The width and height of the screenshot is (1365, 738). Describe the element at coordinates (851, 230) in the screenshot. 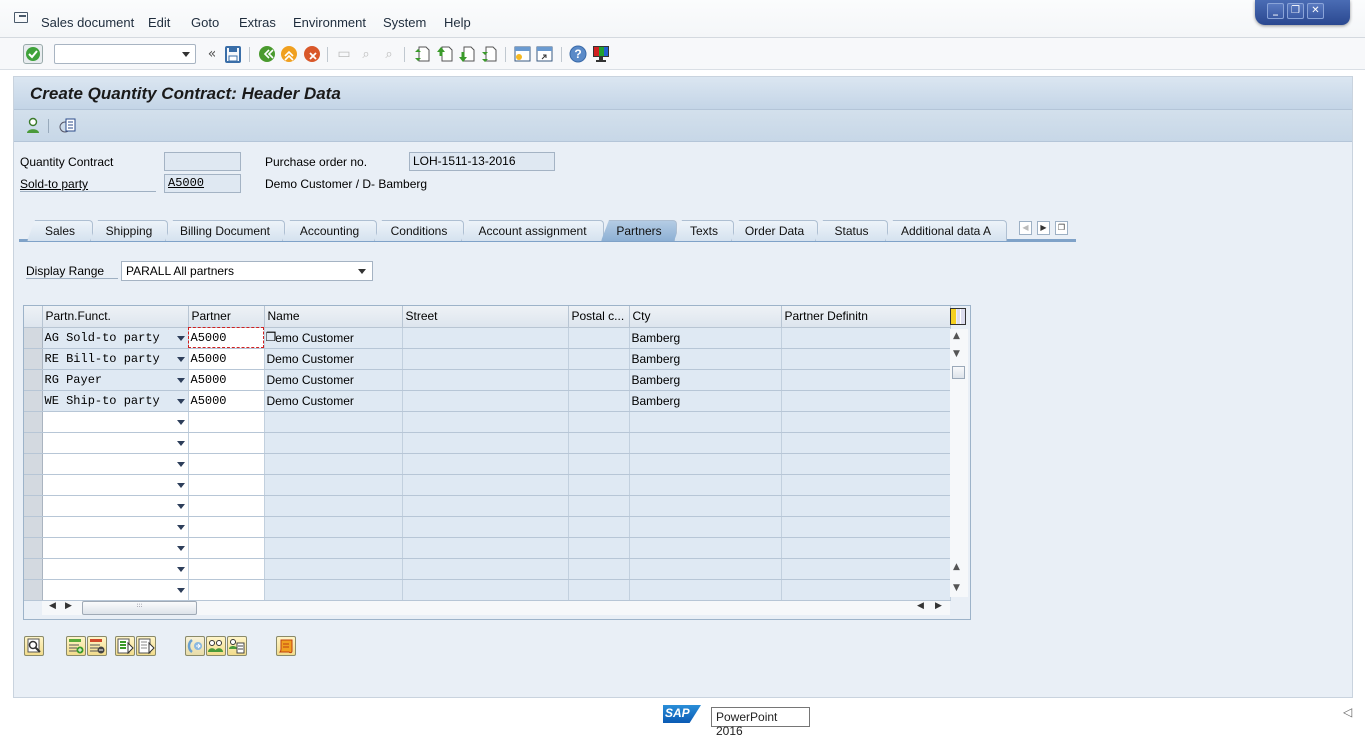

I see `tab-status: Status` at that location.